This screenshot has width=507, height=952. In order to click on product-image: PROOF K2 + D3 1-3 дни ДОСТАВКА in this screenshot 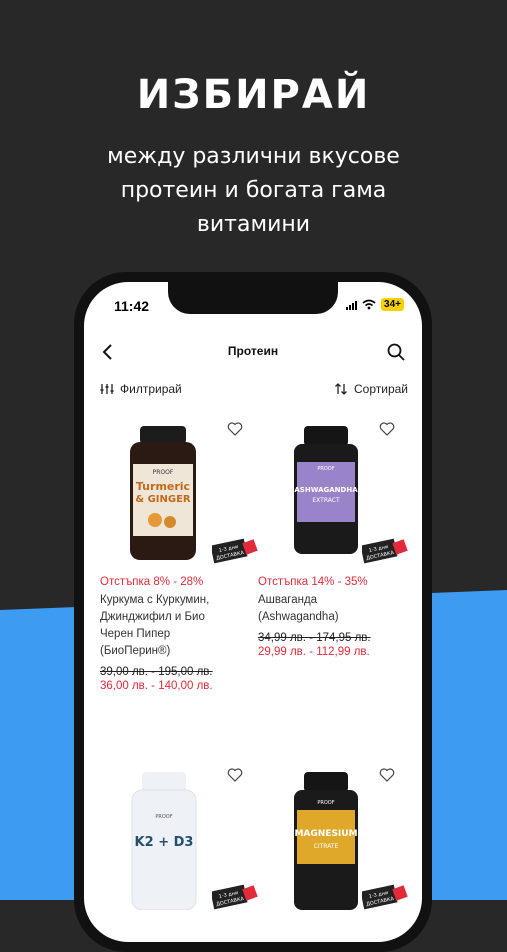, I will do `click(179, 835)`.